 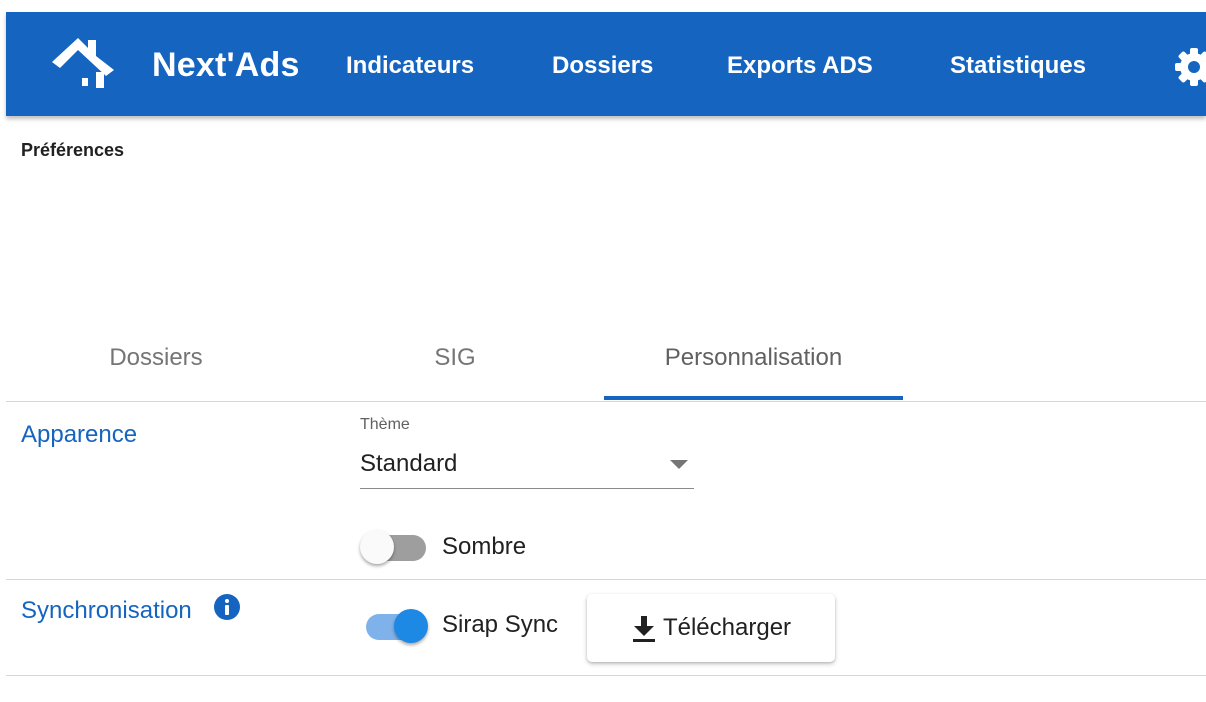 I want to click on gear-icon, so click(x=1190, y=67).